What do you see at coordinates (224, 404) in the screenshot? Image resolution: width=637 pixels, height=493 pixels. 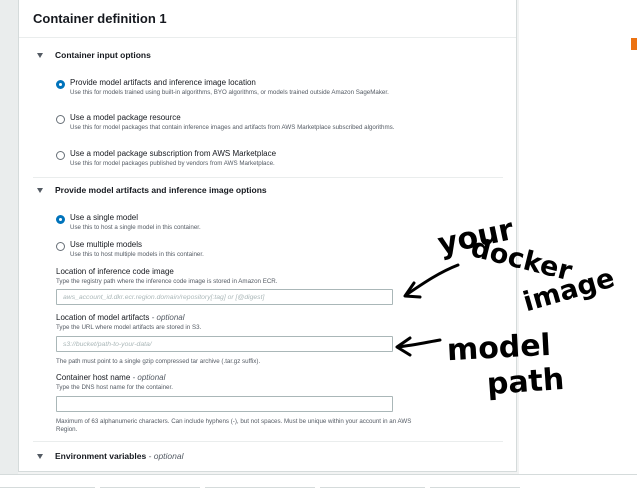 I see `host-name-input` at bounding box center [224, 404].